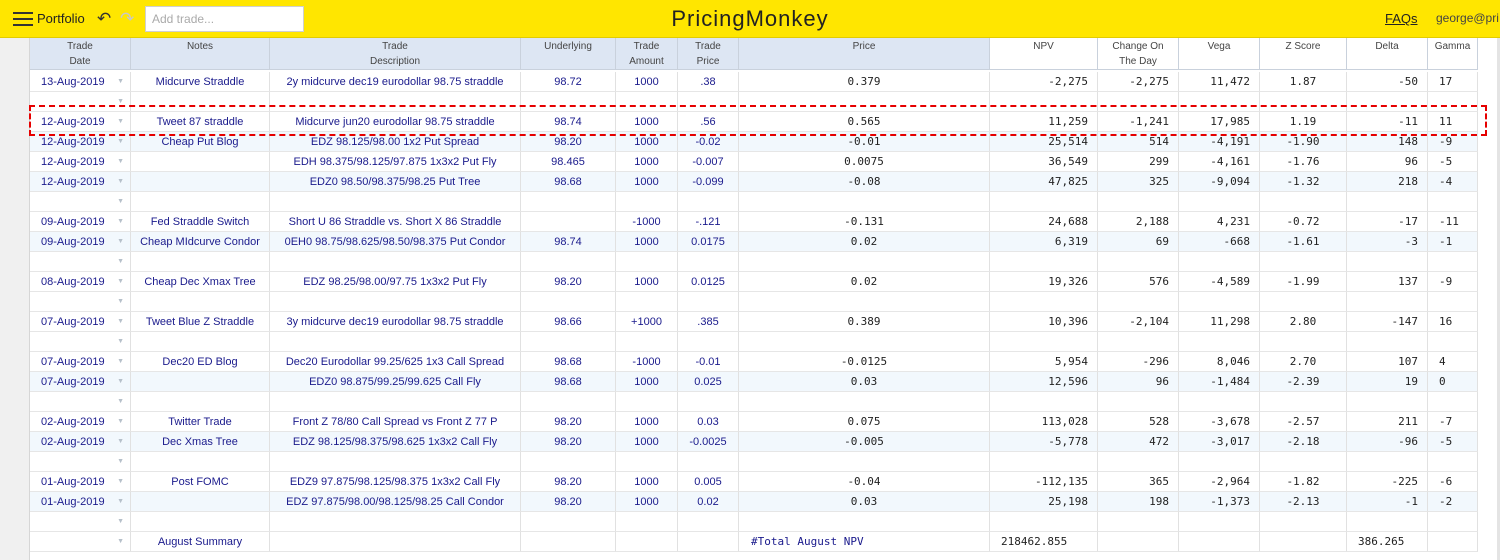  I want to click on cell-gamma: -9, so click(1453, 142).